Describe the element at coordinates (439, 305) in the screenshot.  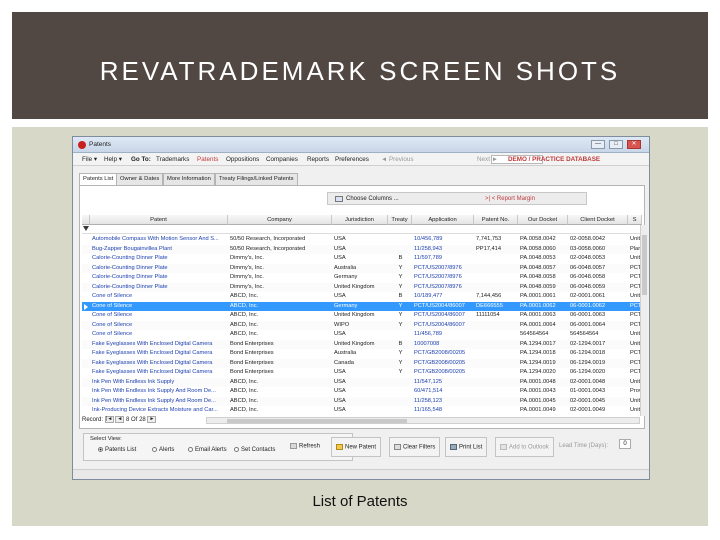
I see `table-cell: PCT/US2004/86007` at that location.